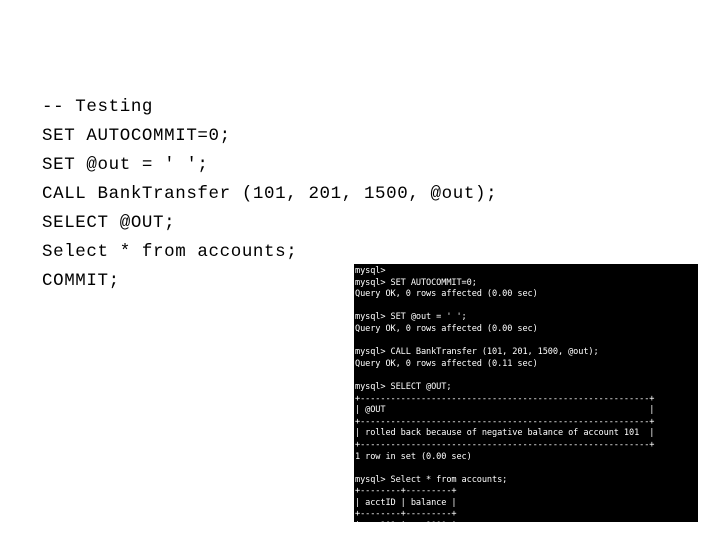  Describe the element at coordinates (403, 386) in the screenshot. I see `console-line: mysql> SELECT @OUT;` at that location.